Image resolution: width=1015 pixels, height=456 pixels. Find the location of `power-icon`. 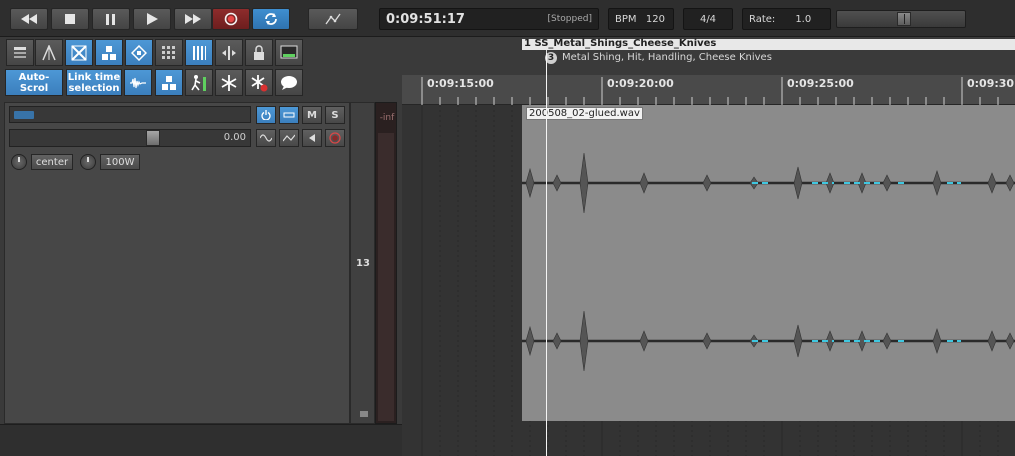

power-icon is located at coordinates (266, 115).